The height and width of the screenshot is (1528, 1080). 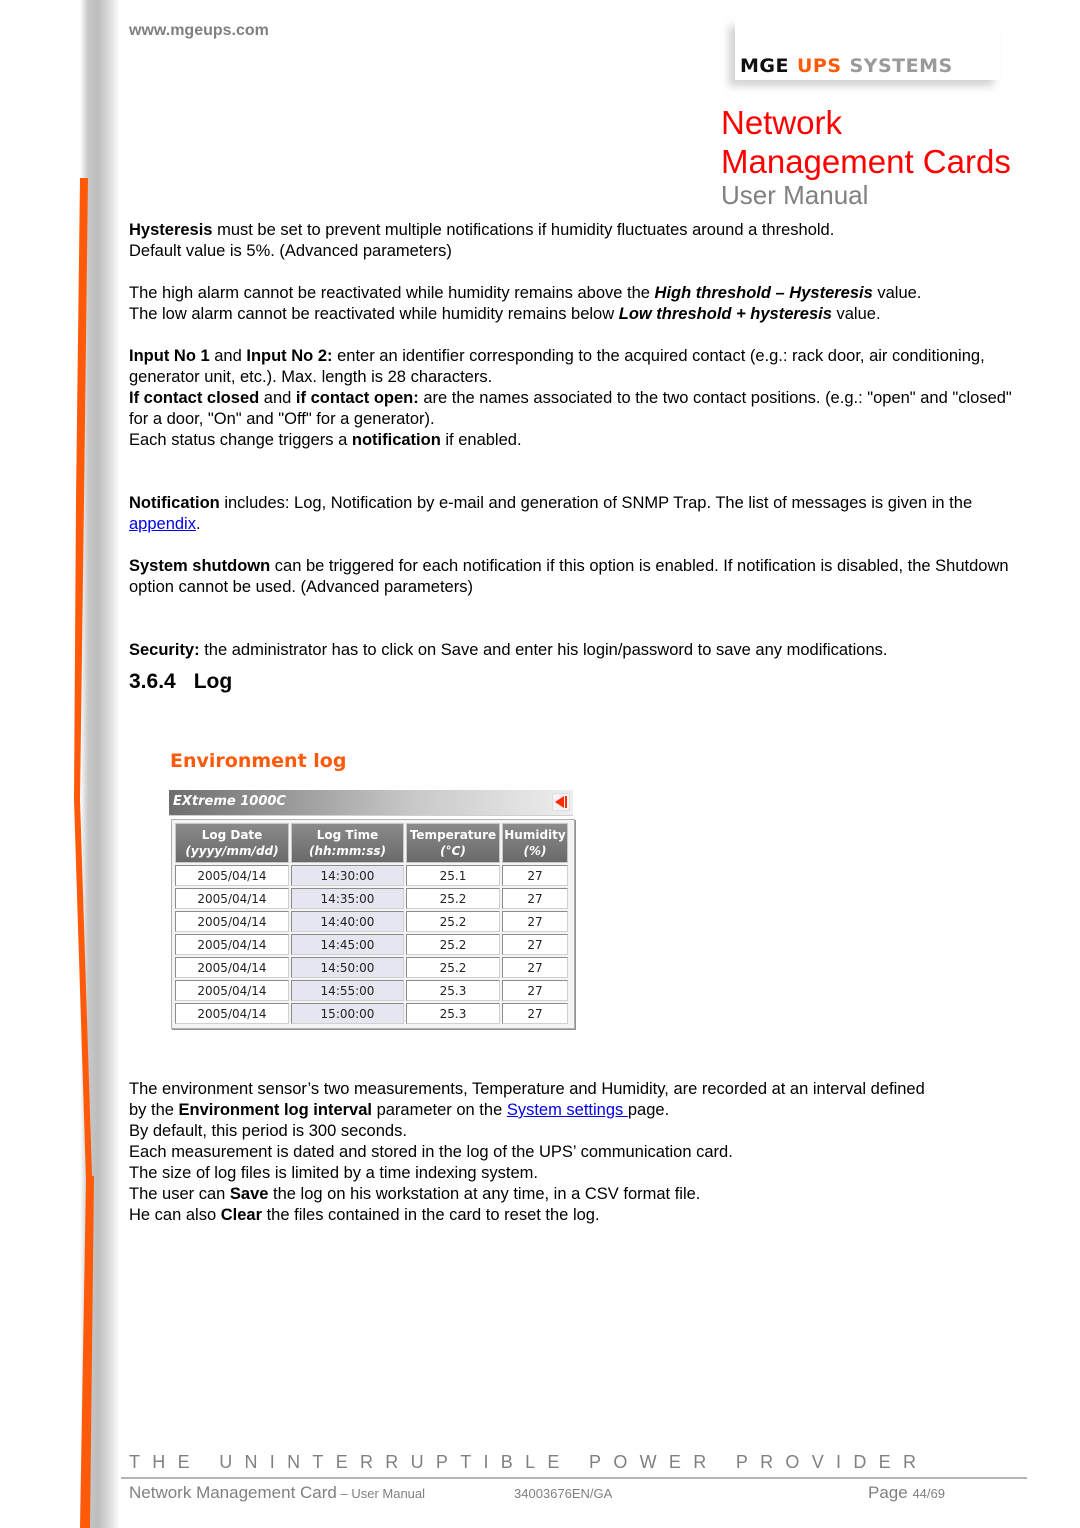 I want to click on column-label: Log Date, so click(x=232, y=835).